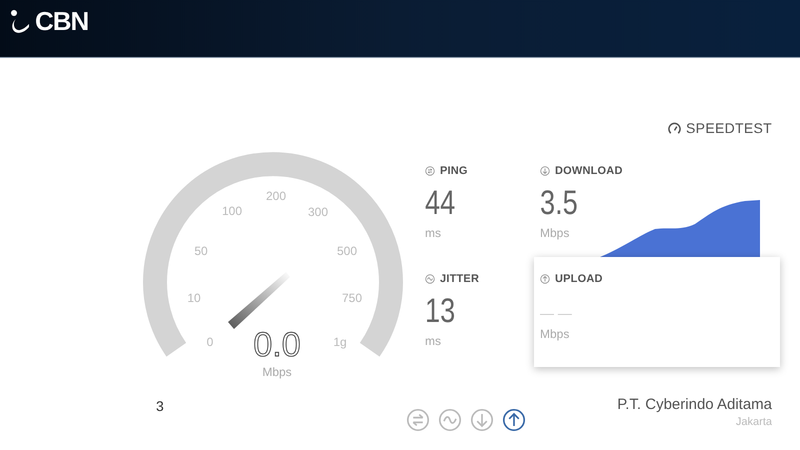  What do you see at coordinates (276, 196) in the screenshot?
I see `gauge-label: 200` at bounding box center [276, 196].